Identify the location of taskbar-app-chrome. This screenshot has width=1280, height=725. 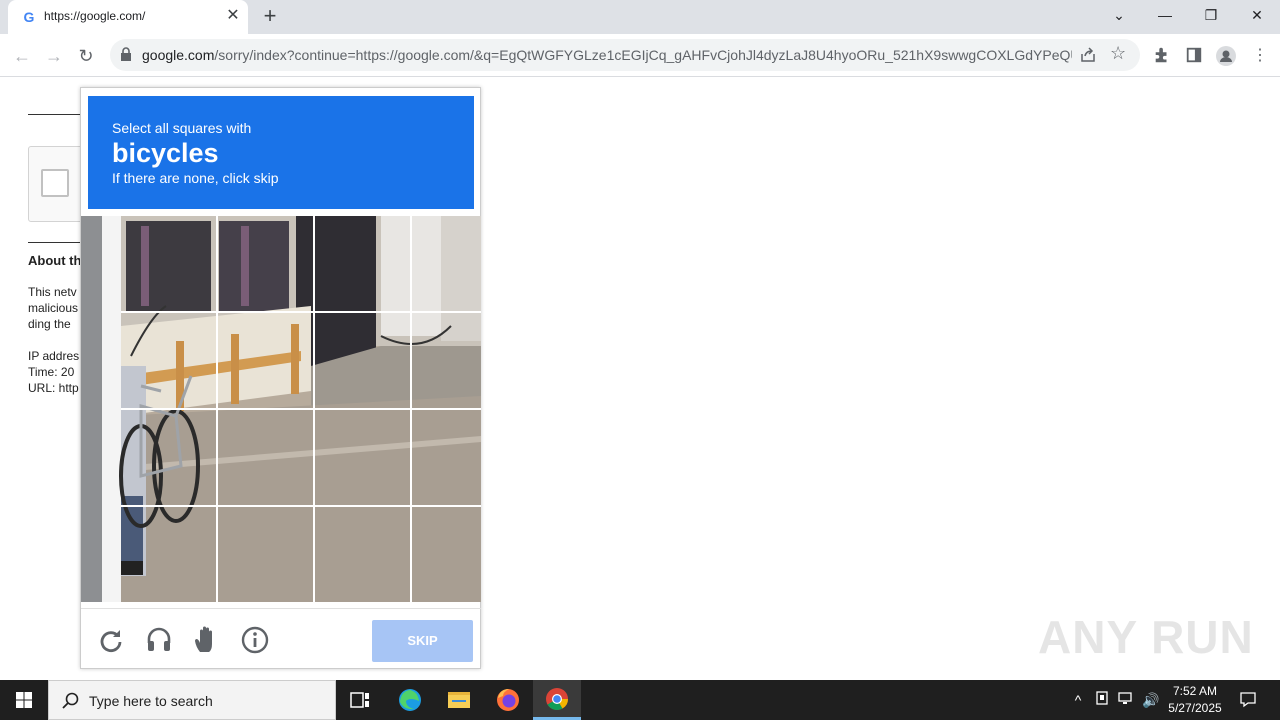
(557, 700).